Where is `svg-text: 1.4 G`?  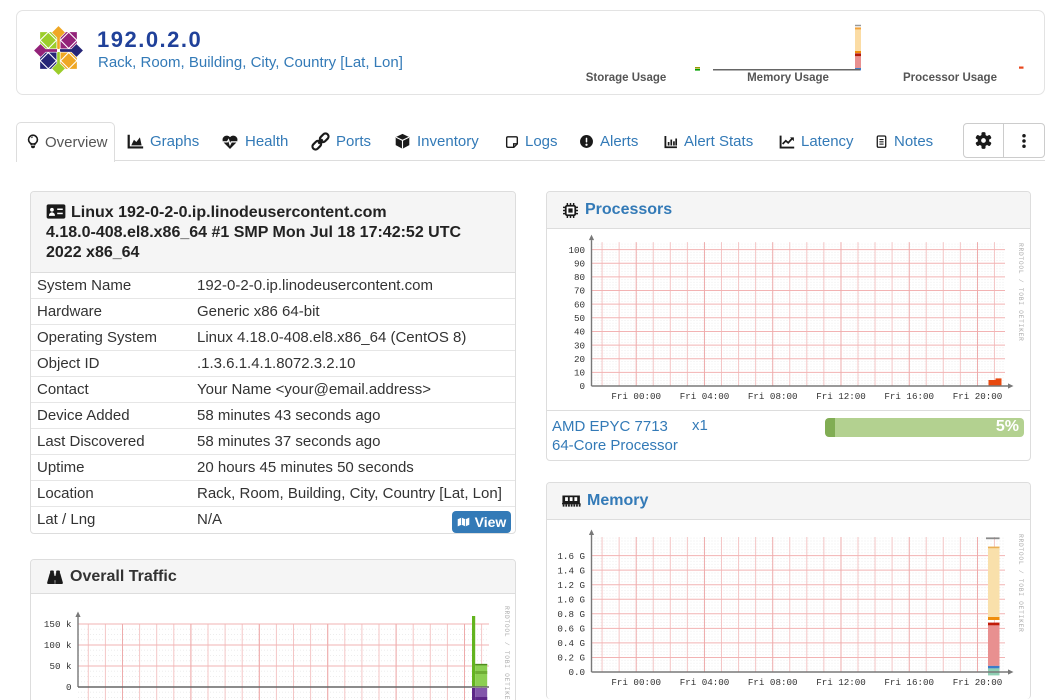
svg-text: 1.4 G is located at coordinates (571, 570).